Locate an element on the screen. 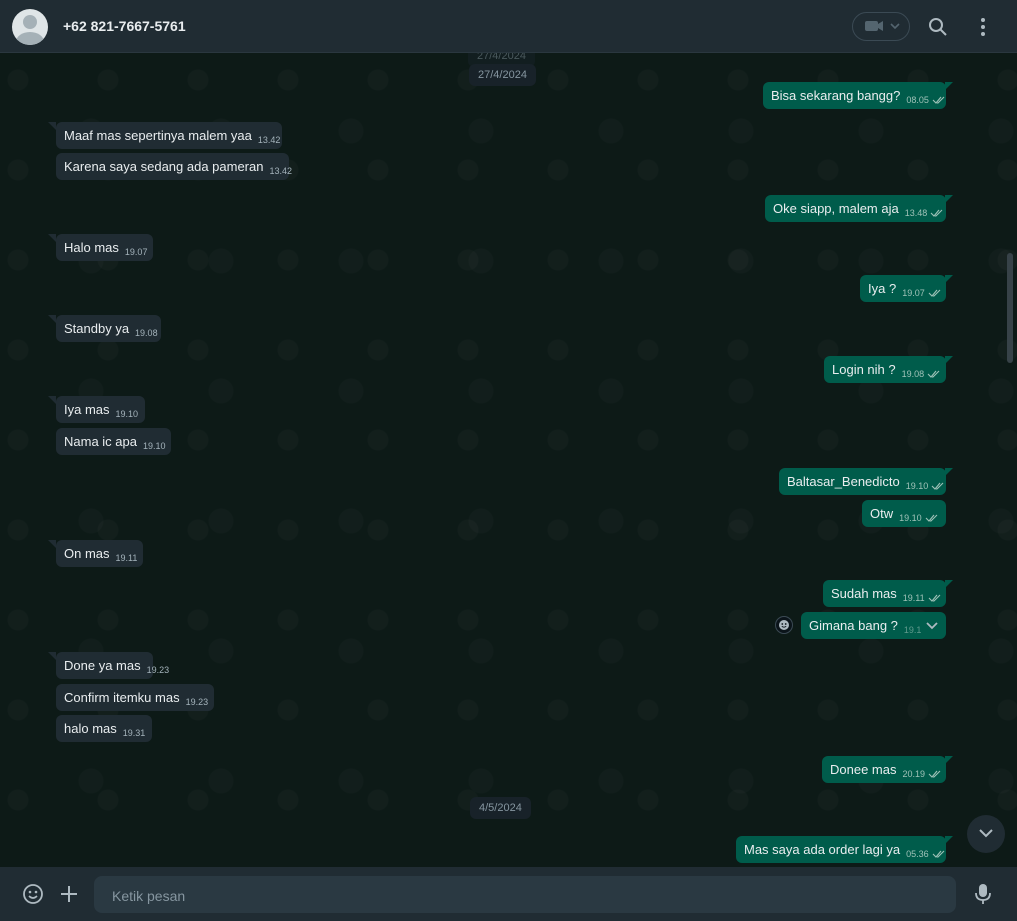 The height and width of the screenshot is (921, 1017). message-bubble-out: Login nih ? 19.08 is located at coordinates (885, 369).